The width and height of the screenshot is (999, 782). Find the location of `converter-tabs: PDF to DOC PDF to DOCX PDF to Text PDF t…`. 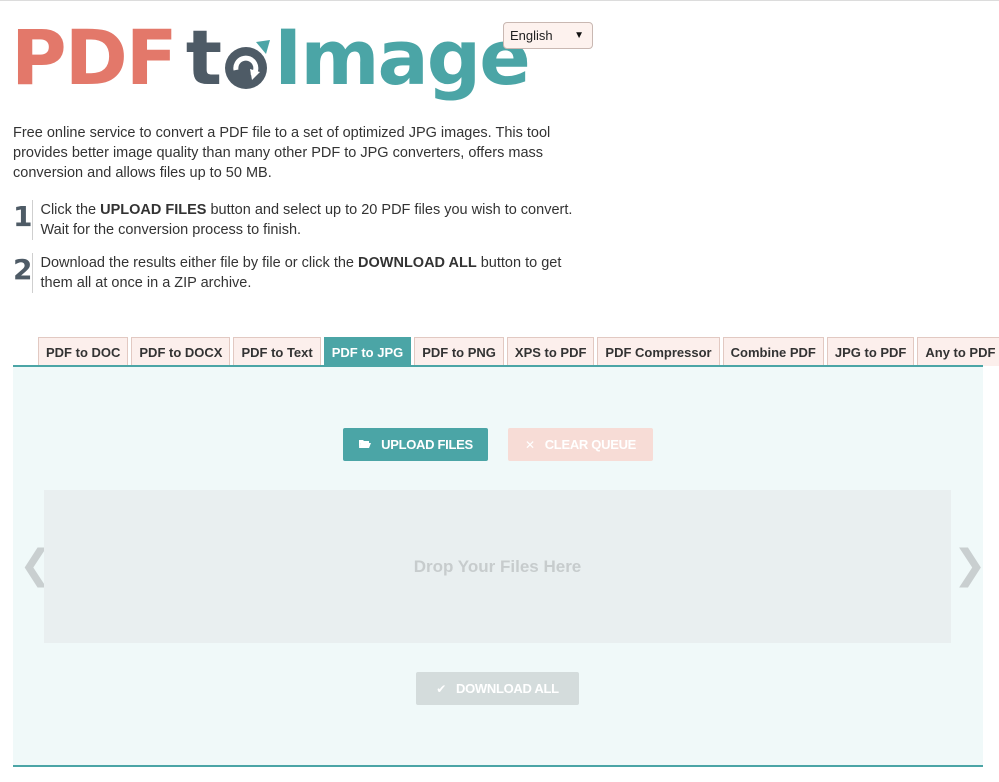

converter-tabs: PDF to DOC PDF to DOCX PDF to Text PDF t… is located at coordinates (518, 351).